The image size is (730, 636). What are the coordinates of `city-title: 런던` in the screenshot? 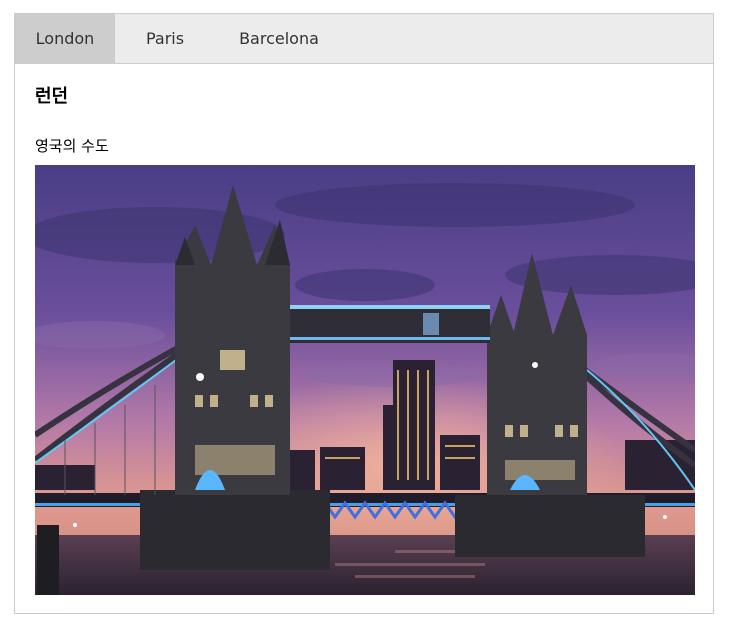 It's located at (52, 96).